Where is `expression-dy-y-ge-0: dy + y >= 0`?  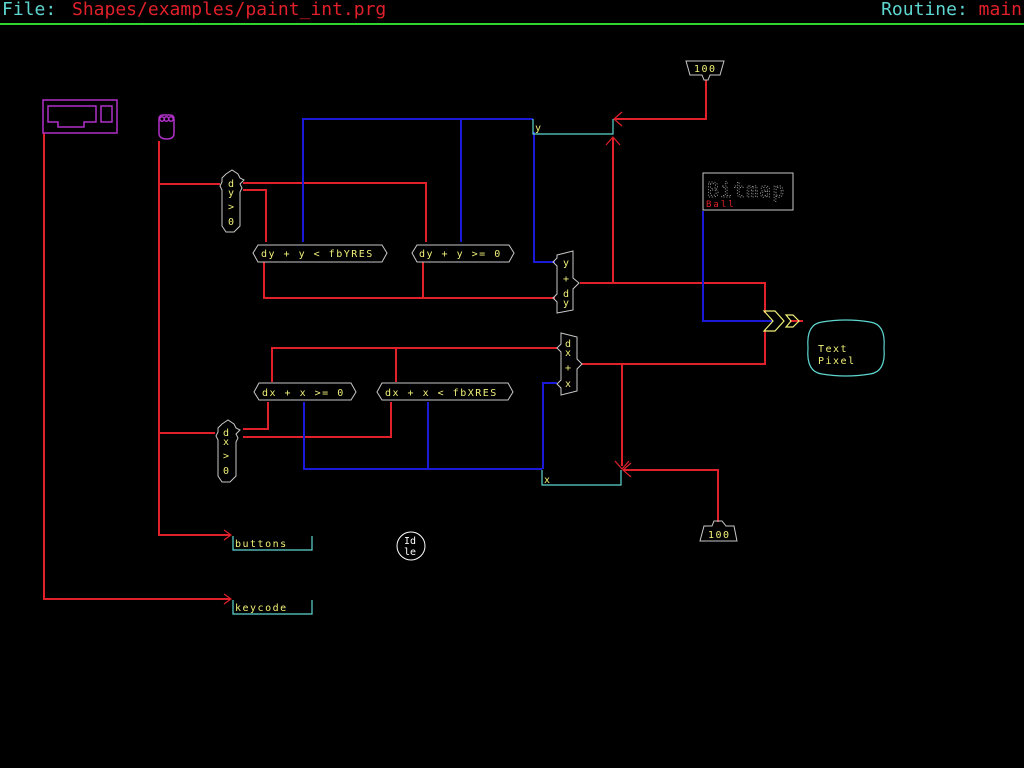 expression-dy-y-ge-0: dy + y >= 0 is located at coordinates (463, 253).